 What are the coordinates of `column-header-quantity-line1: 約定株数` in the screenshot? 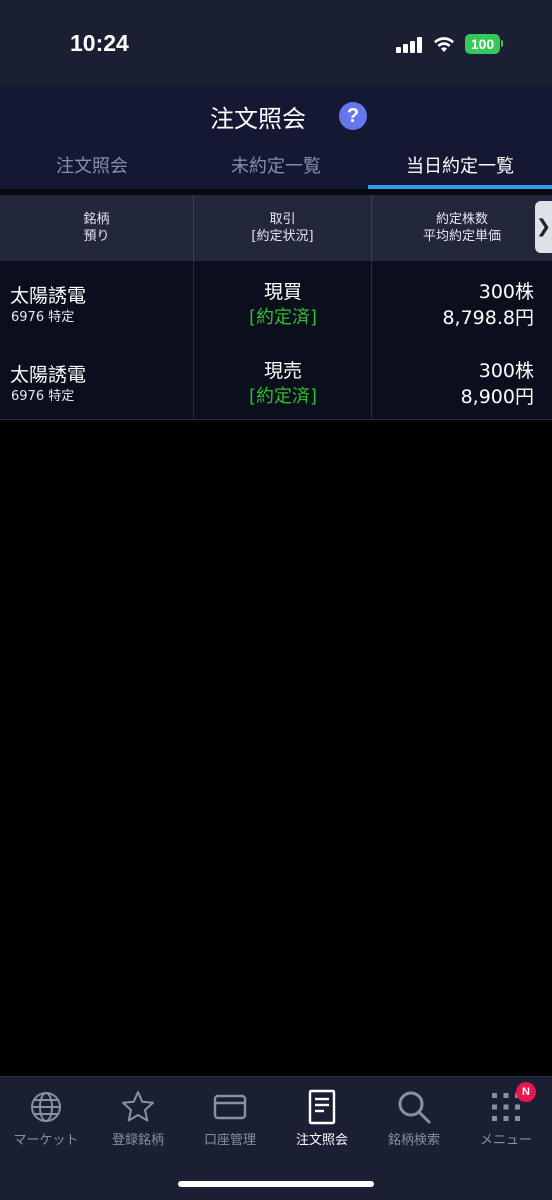 It's located at (461, 219).